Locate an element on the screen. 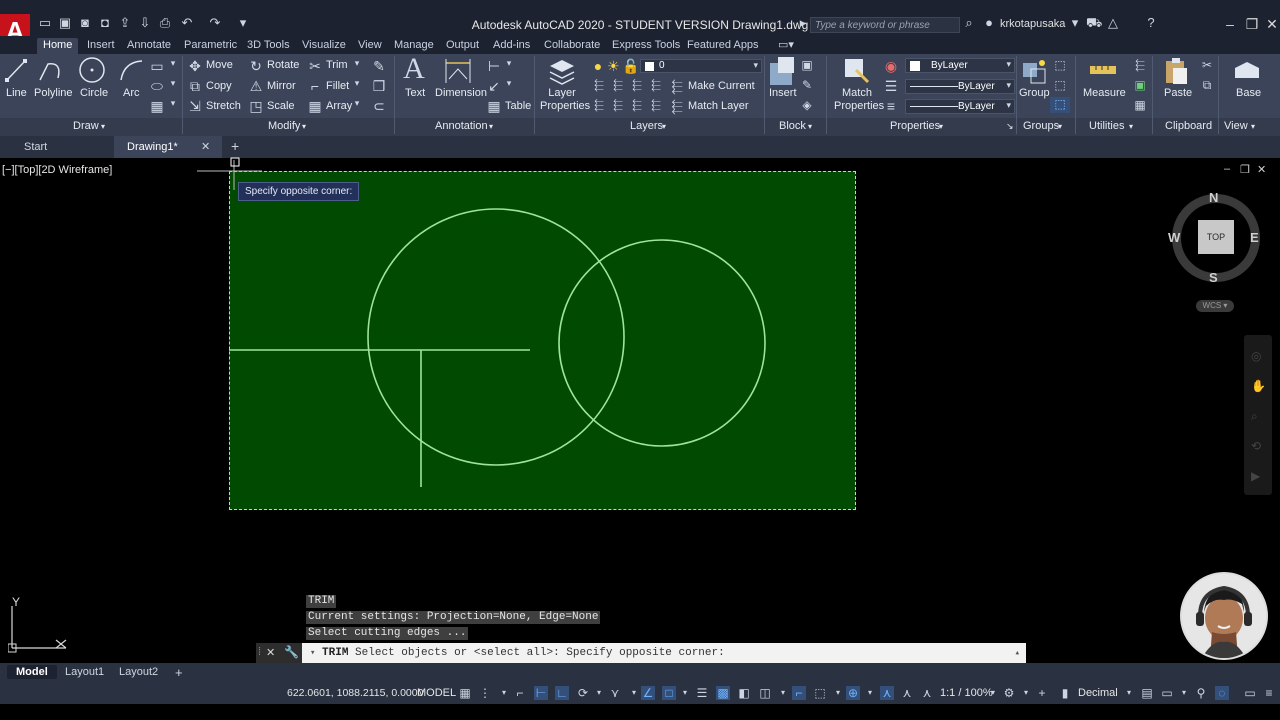 The image size is (1280, 720). dynamic-input-tooltip: Specify opposite corner: is located at coordinates (299, 191).